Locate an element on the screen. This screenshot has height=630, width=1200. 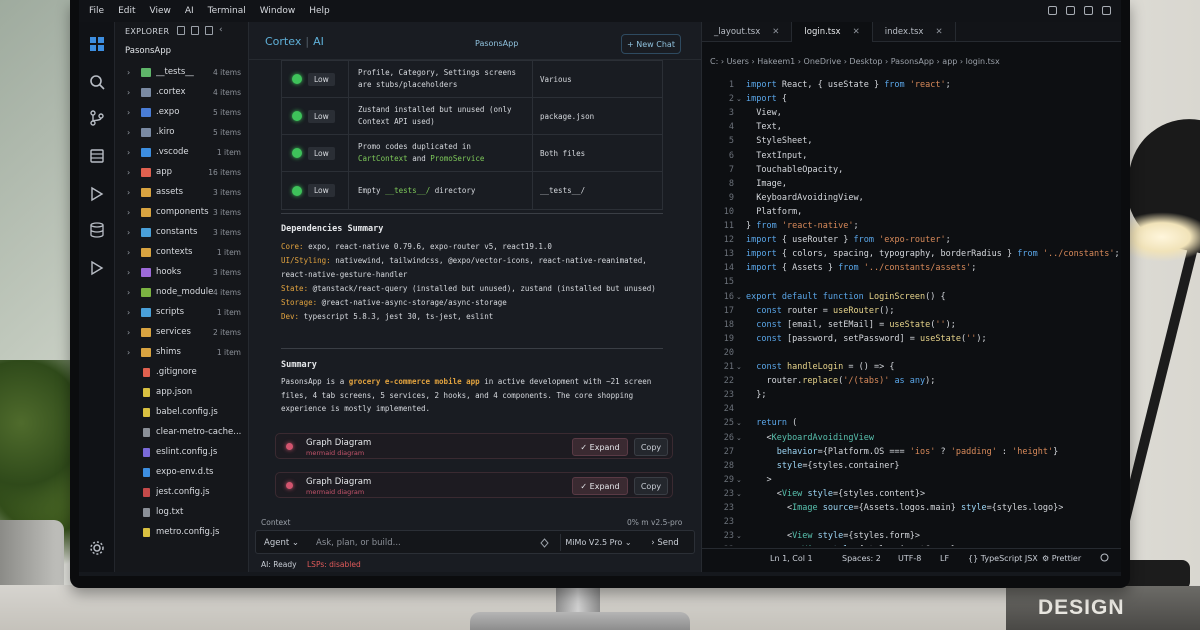
tree-item: › scripts 1 item is located at coordinates (182, 312).